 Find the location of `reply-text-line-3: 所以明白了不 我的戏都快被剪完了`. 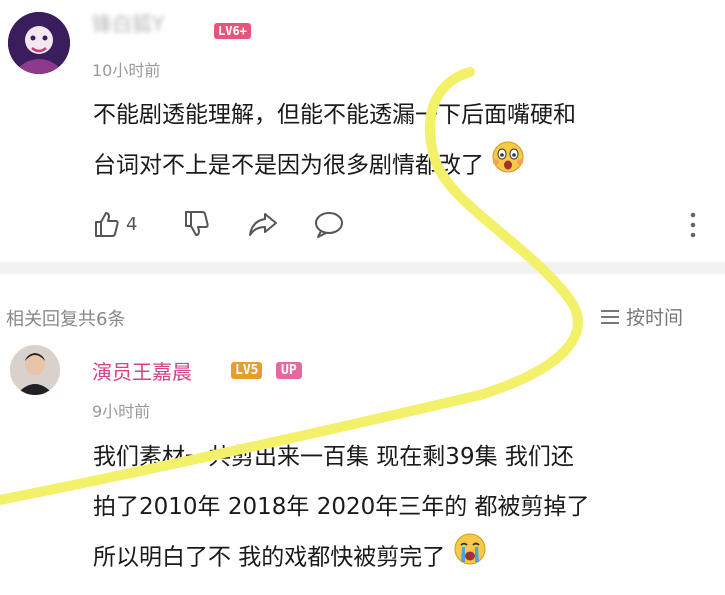

reply-text-line-3: 所以明白了不 我的戏都快被剪完了 is located at coordinates (393, 558).